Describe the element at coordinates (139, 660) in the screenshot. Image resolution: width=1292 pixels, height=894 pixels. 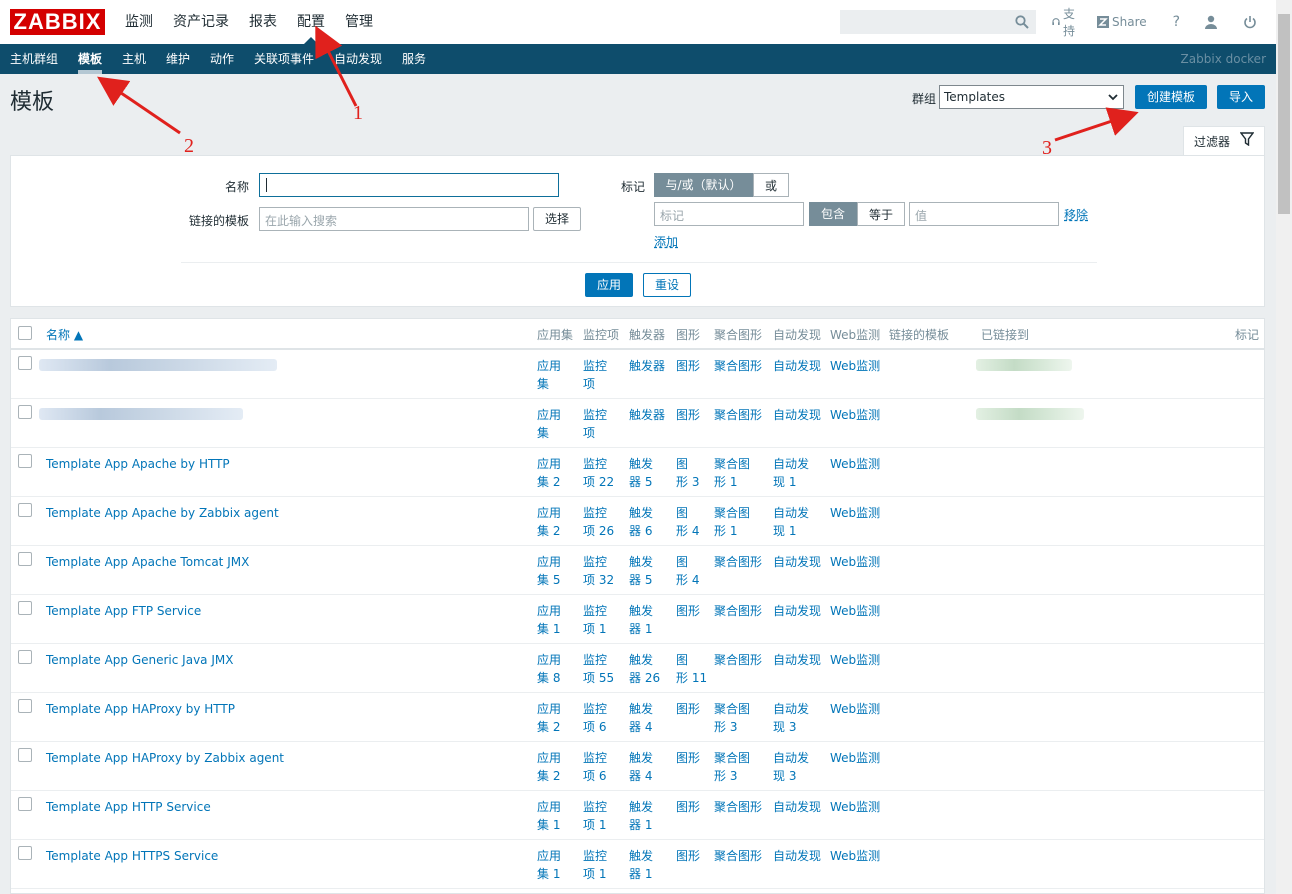
I see `template-name-link: Template App Generic Java JMX` at that location.